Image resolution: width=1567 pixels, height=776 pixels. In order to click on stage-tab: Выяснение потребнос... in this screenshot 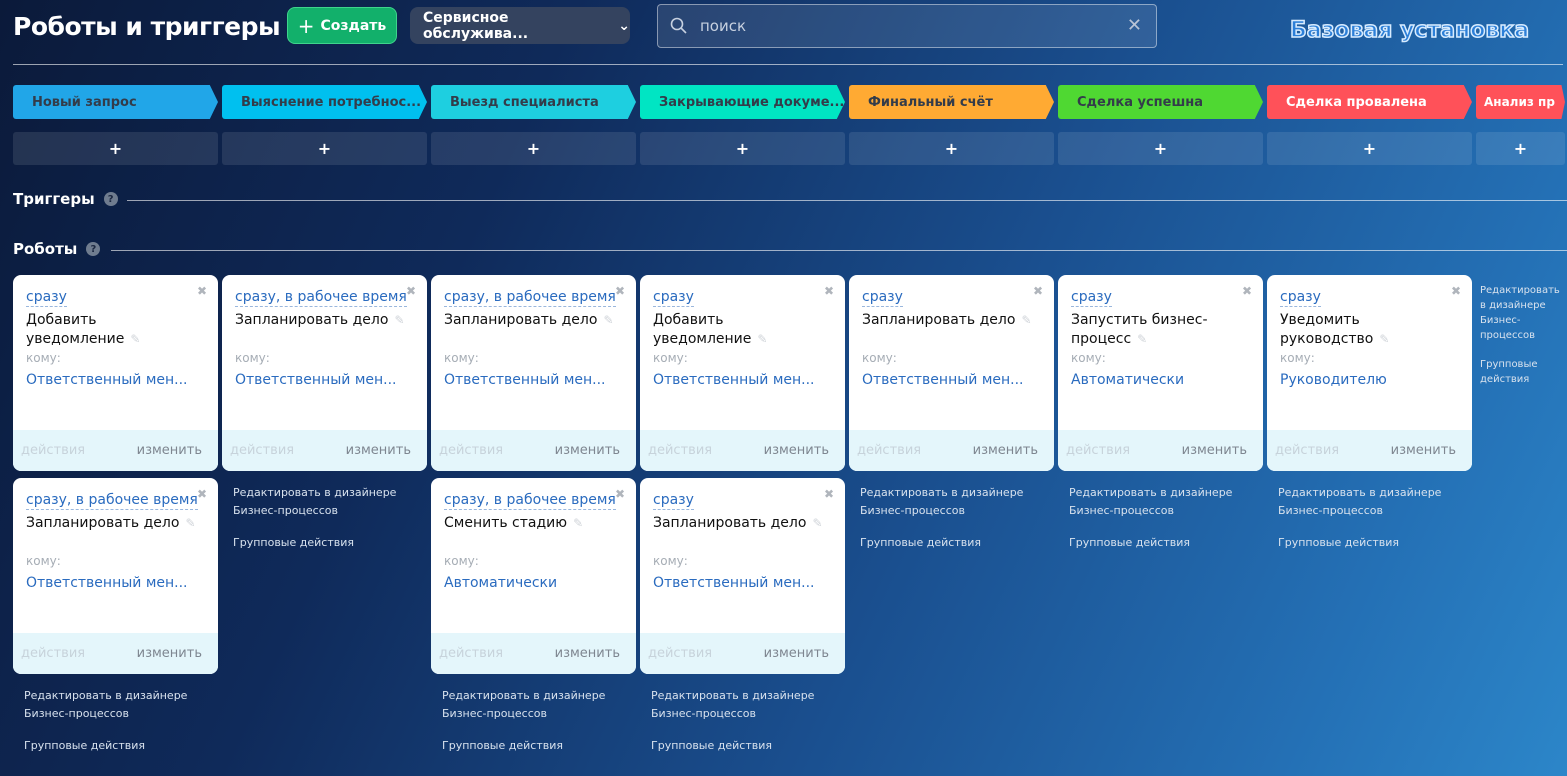, I will do `click(324, 102)`.